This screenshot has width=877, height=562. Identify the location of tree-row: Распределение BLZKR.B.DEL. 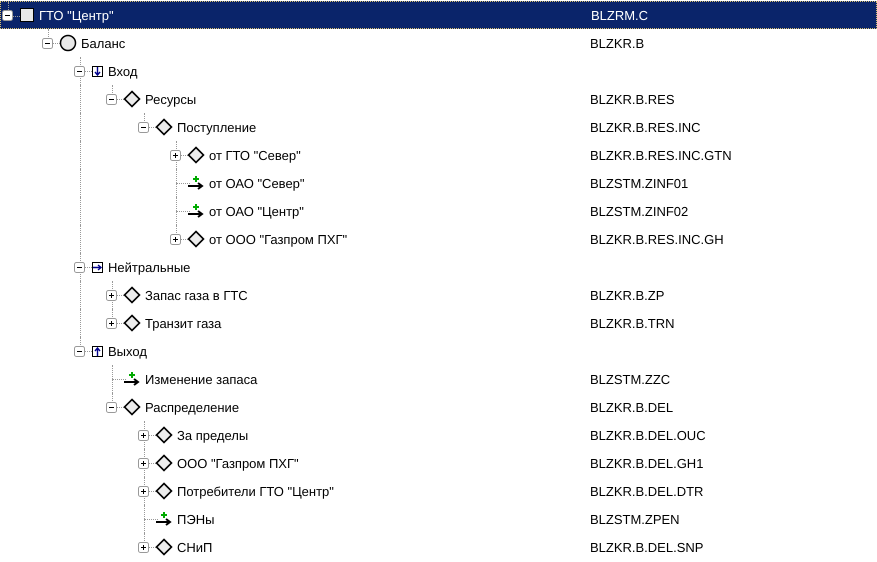
(438, 407).